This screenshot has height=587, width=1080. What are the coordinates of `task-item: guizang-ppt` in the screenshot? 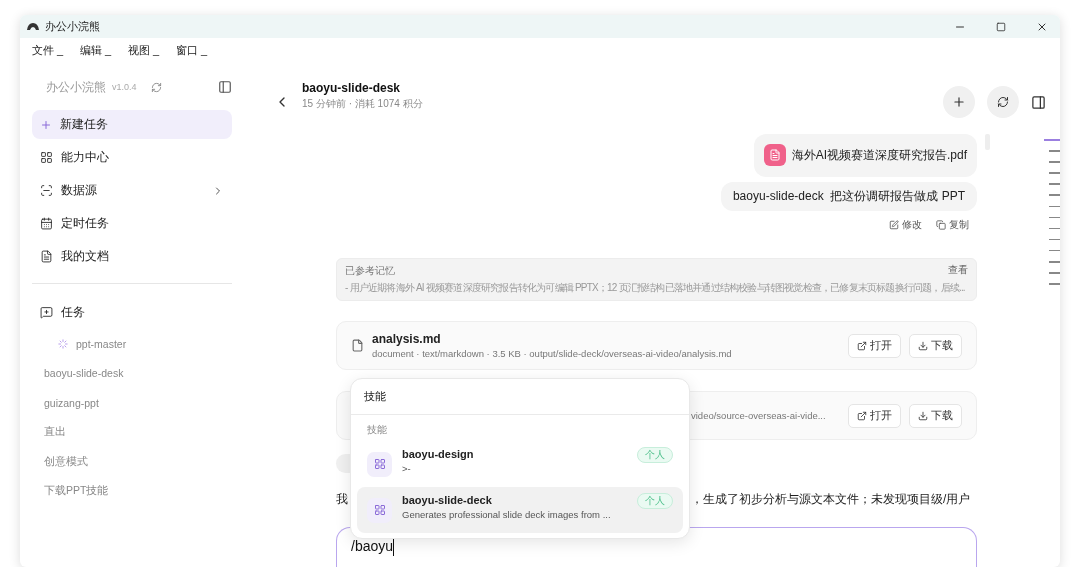 It's located at (132, 403).